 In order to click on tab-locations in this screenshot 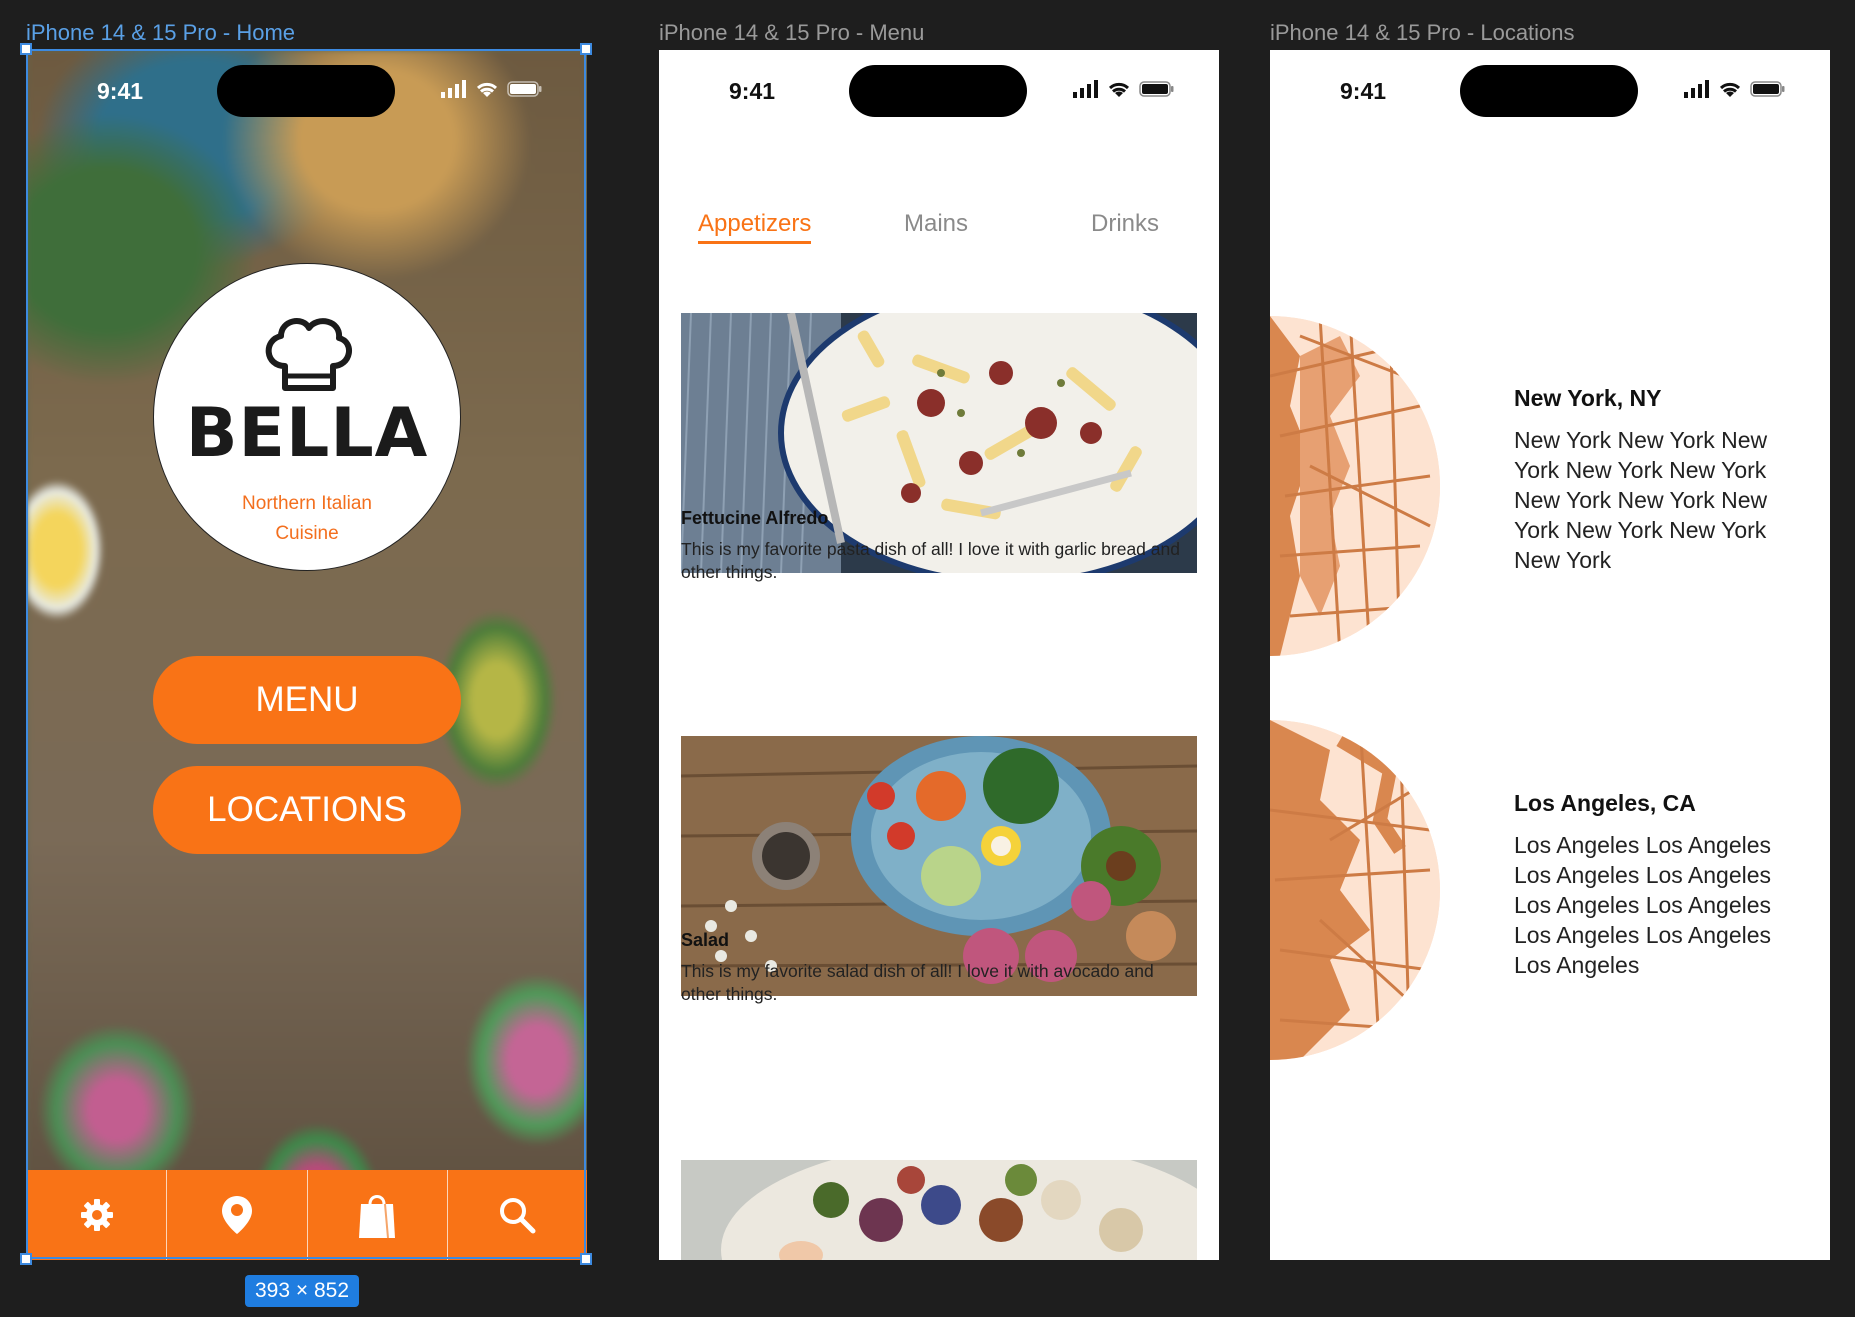, I will do `click(237, 1215)`.